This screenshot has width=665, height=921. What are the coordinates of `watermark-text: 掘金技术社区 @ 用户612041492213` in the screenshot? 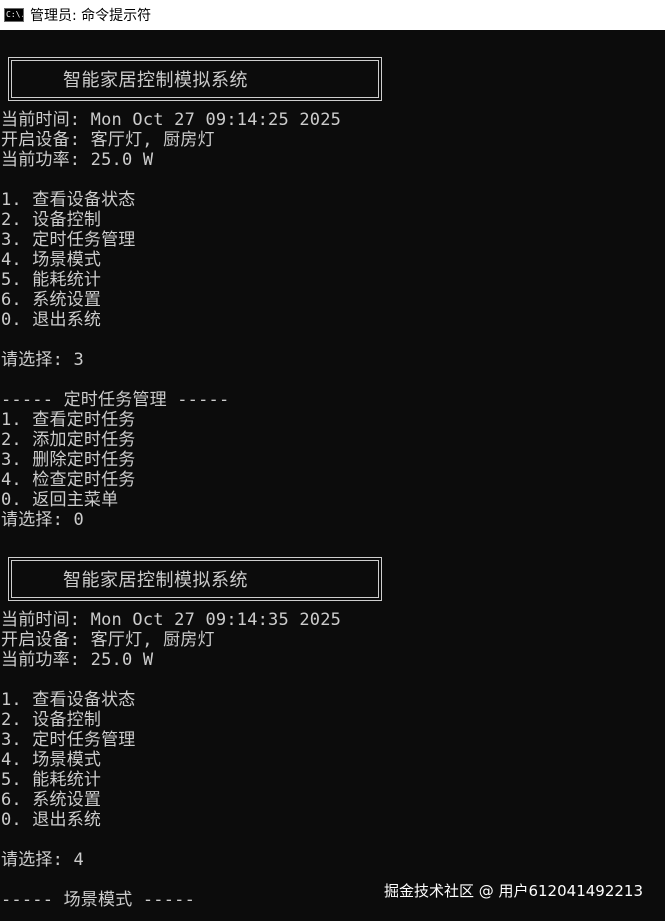 It's located at (513, 891).